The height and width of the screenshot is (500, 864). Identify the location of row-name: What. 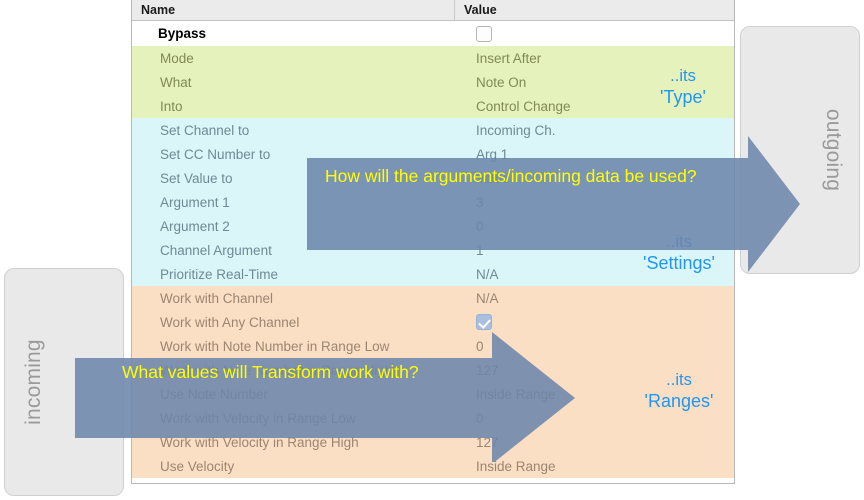
(176, 82).